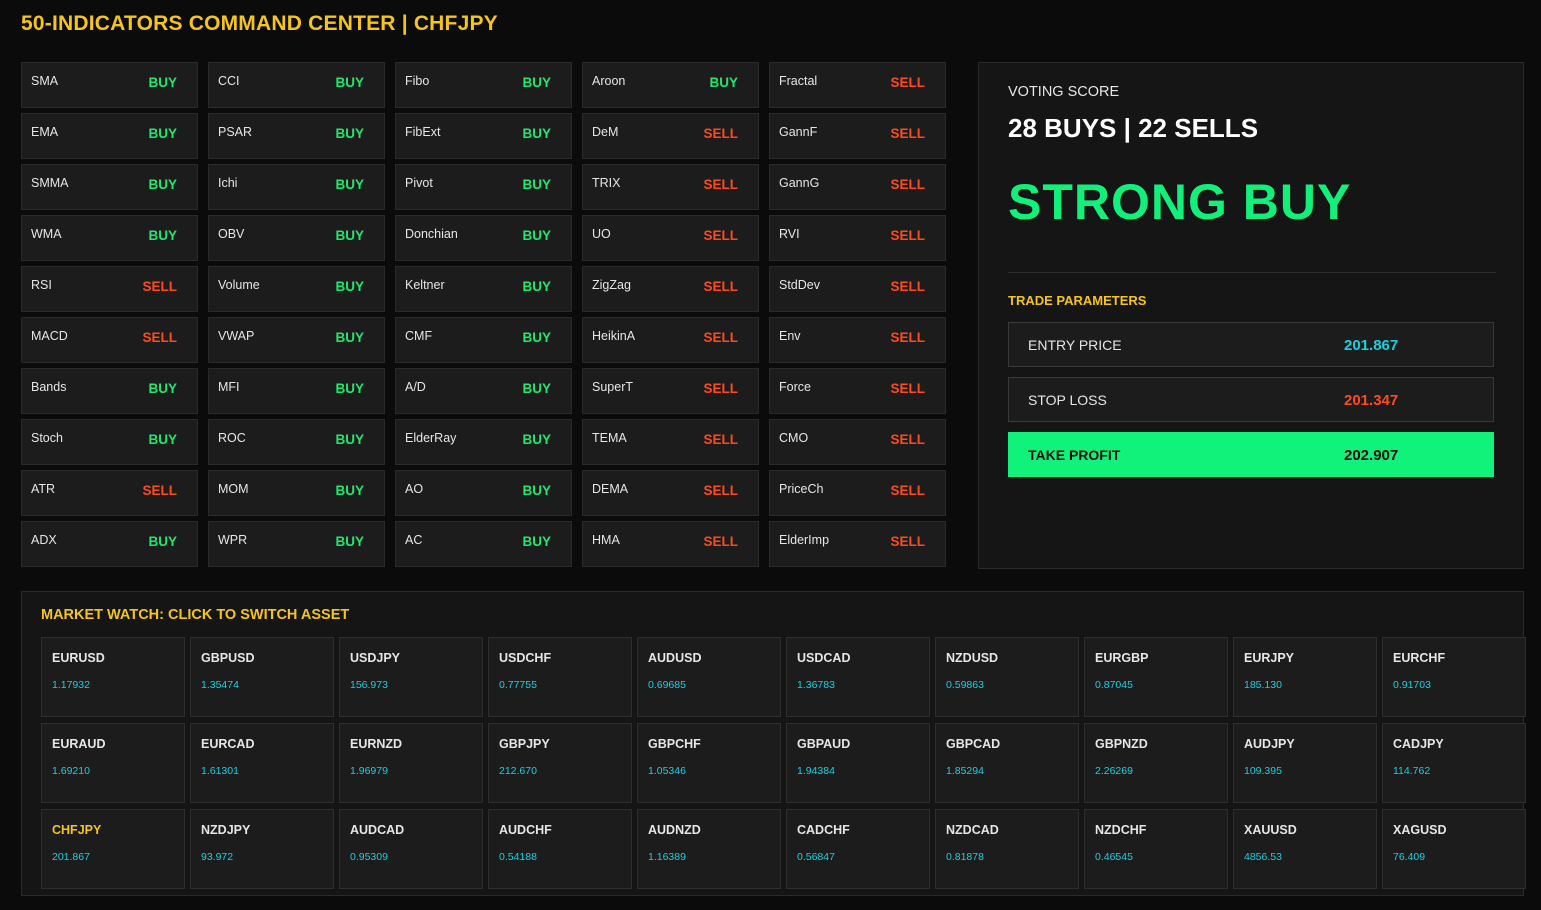 Image resolution: width=1541 pixels, height=910 pixels. What do you see at coordinates (1251, 454) in the screenshot?
I see `take-profit-row: TAKE PROFIT 202.907` at bounding box center [1251, 454].